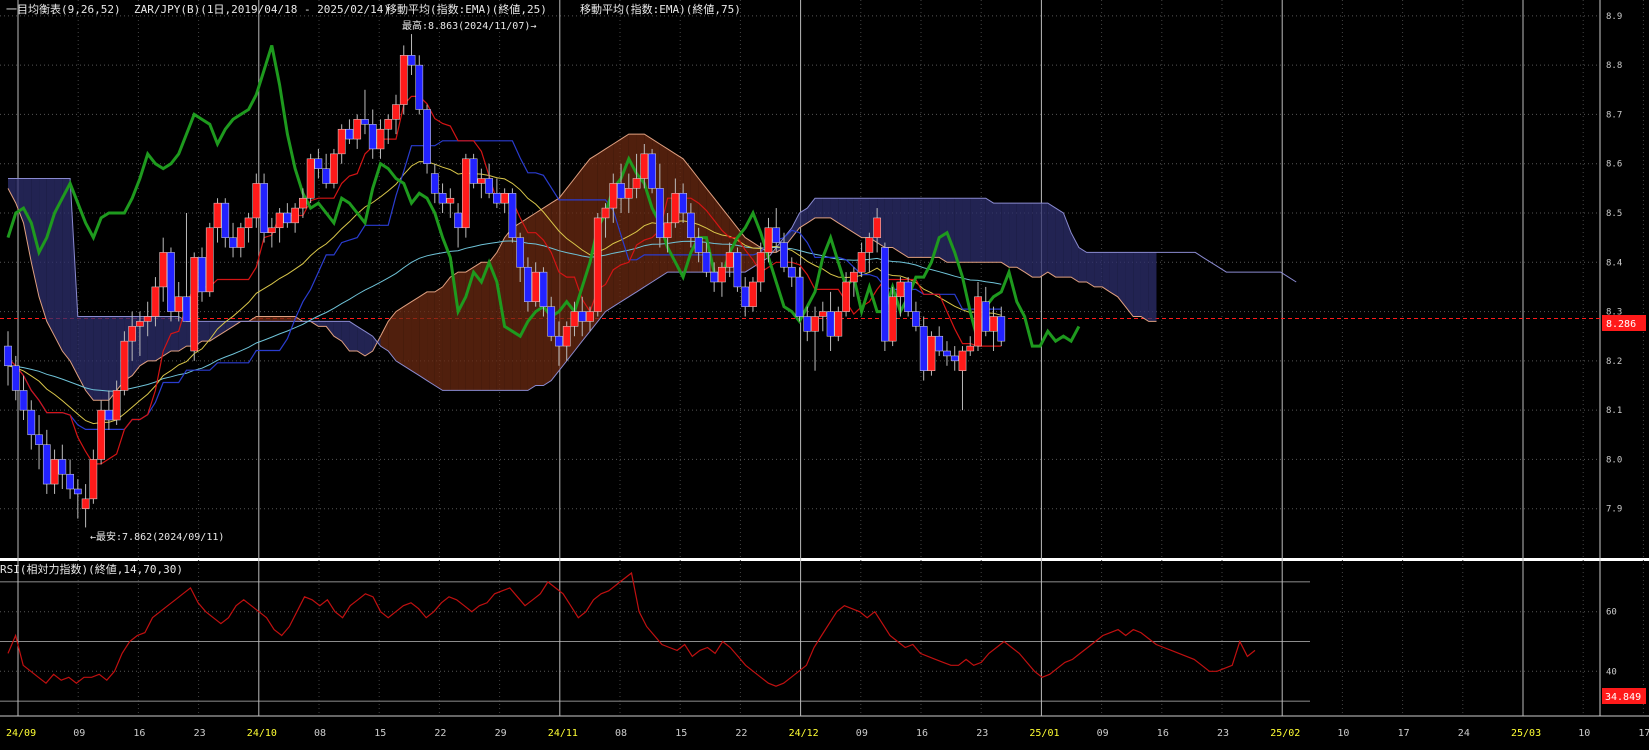 Image resolution: width=1649 pixels, height=750 pixels. Describe the element at coordinates (1614, 362) in the screenshot. I see `price-tick-label: 8.2` at that location.